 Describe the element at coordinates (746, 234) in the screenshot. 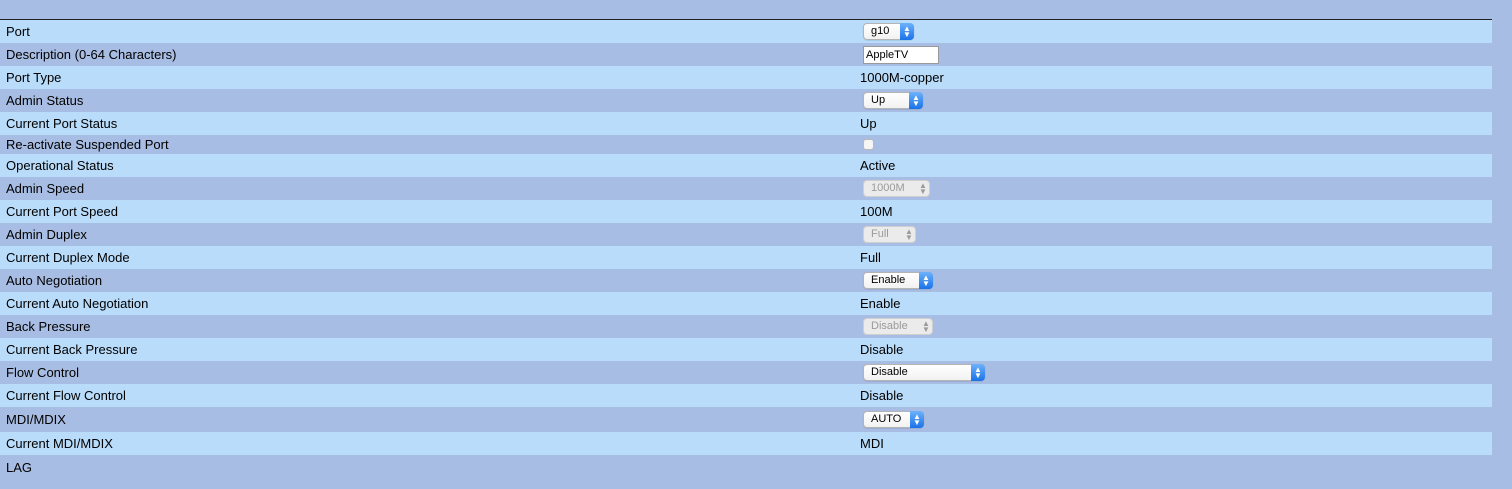

I see `row-admin-duplex: Admin Duplex Full ▲ ▼` at that location.